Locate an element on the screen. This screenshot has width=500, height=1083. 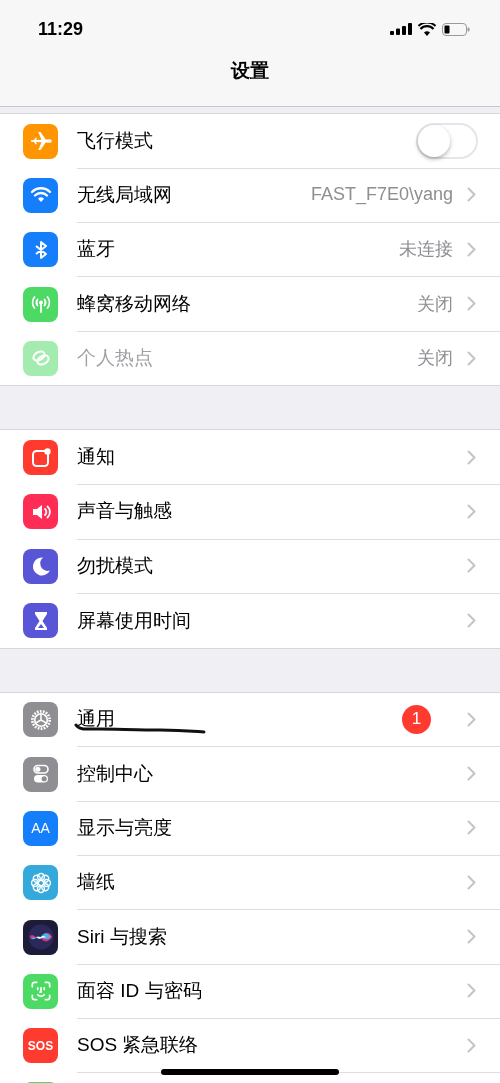
text-size-icon: AA is located at coordinates (40, 828).